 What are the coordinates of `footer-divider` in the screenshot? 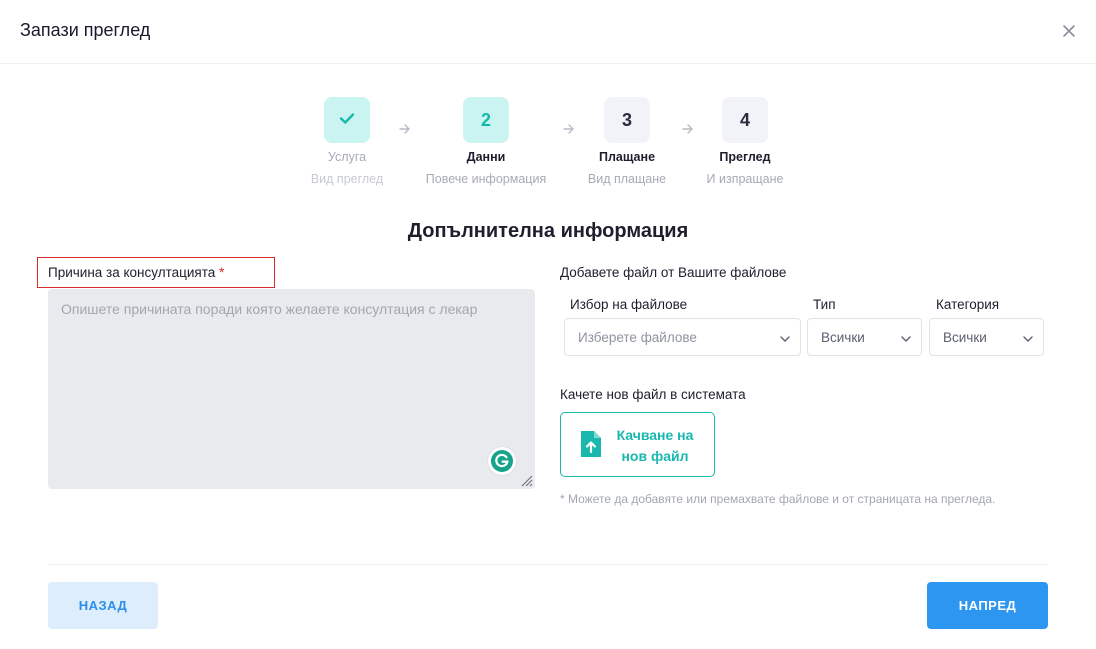 It's located at (548, 564).